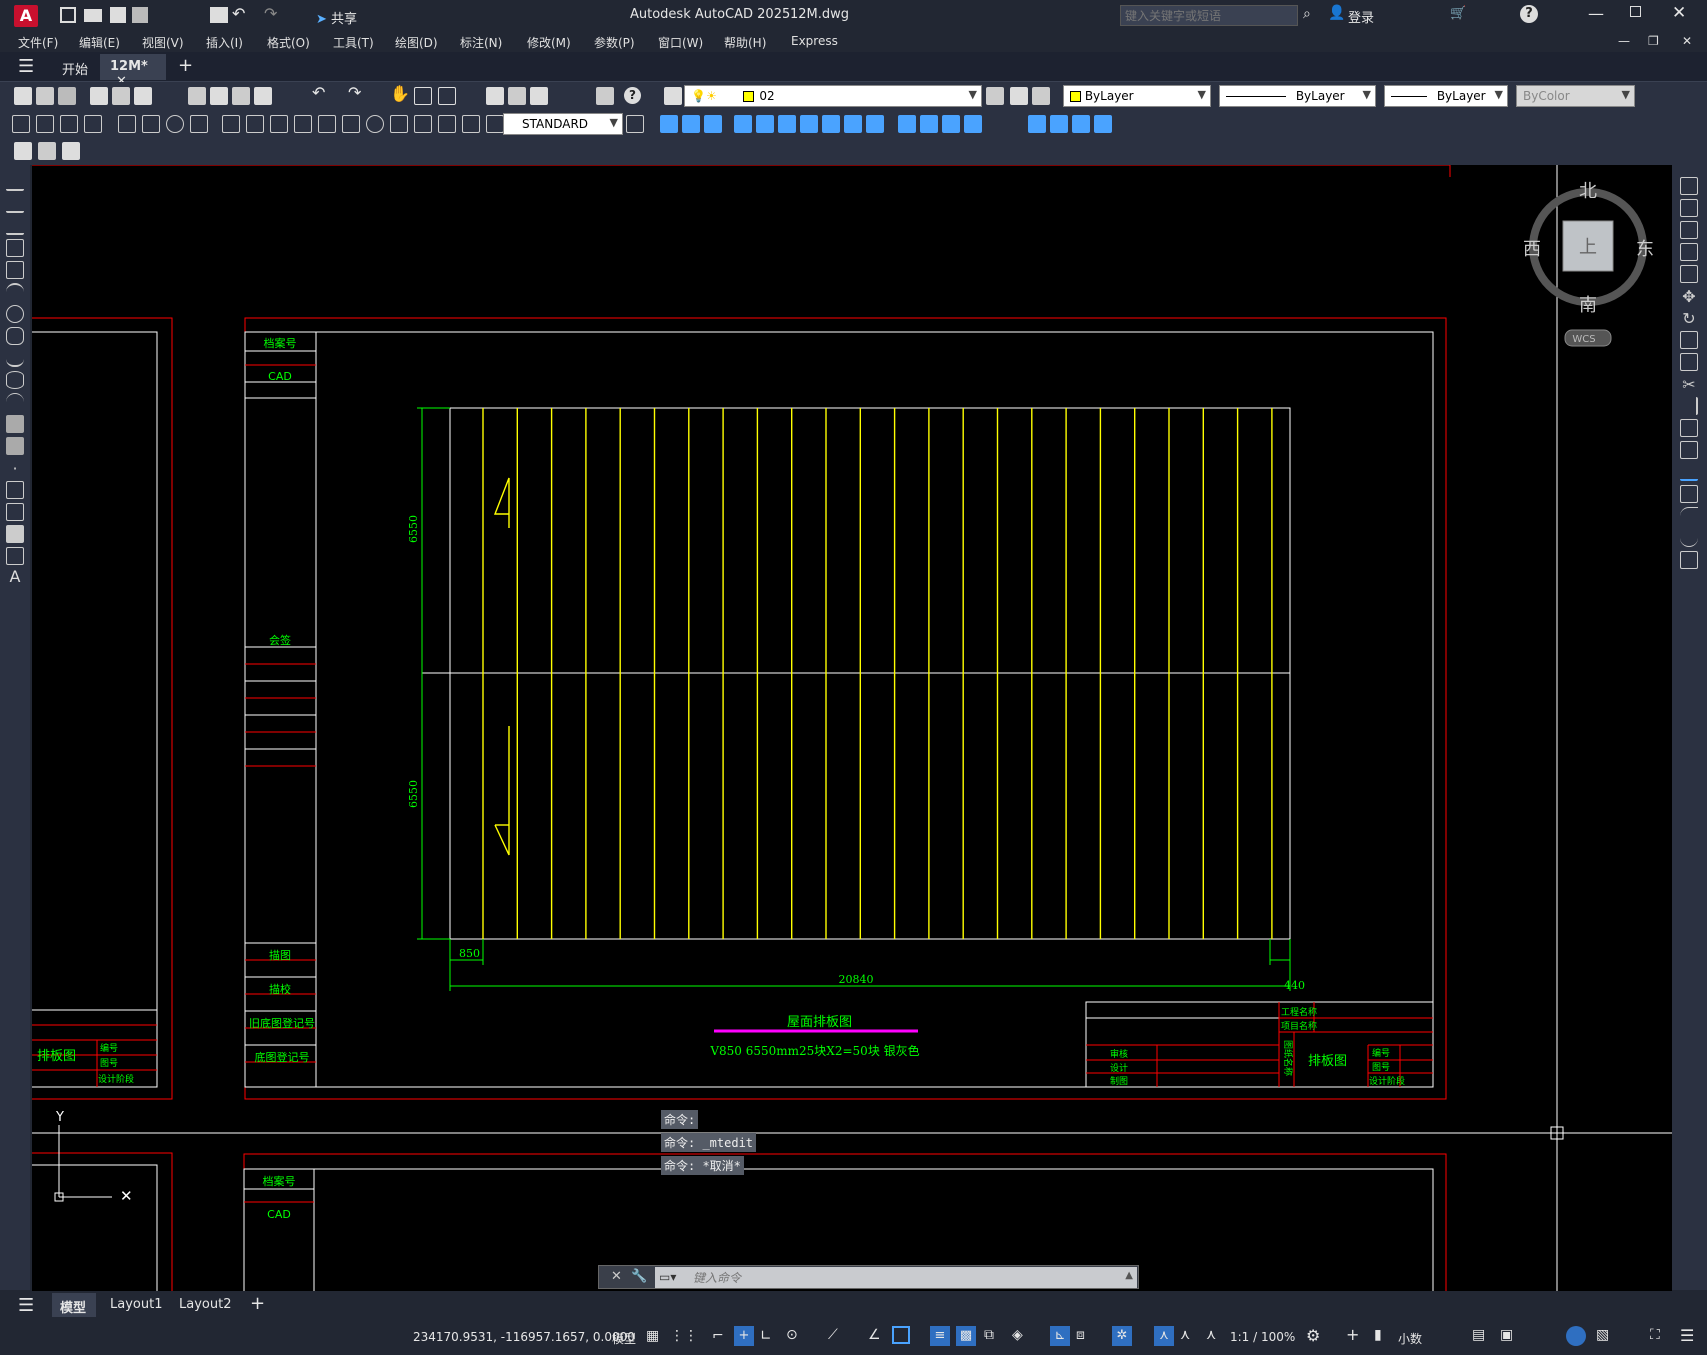 This screenshot has width=1707, height=1355. What do you see at coordinates (549, 42) in the screenshot?
I see `menu-modify: 修改(M)` at bounding box center [549, 42].